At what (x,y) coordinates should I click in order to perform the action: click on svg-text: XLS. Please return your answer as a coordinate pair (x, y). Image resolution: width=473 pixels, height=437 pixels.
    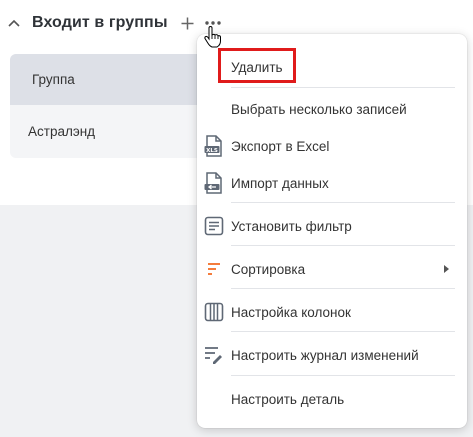
    Looking at the image, I should click on (212, 151).